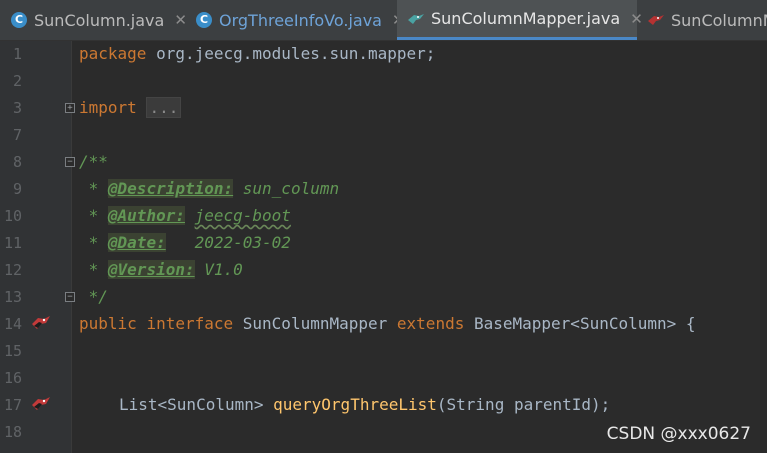  I want to click on code-line: * @Date: 2022-03-02, so click(185, 243).